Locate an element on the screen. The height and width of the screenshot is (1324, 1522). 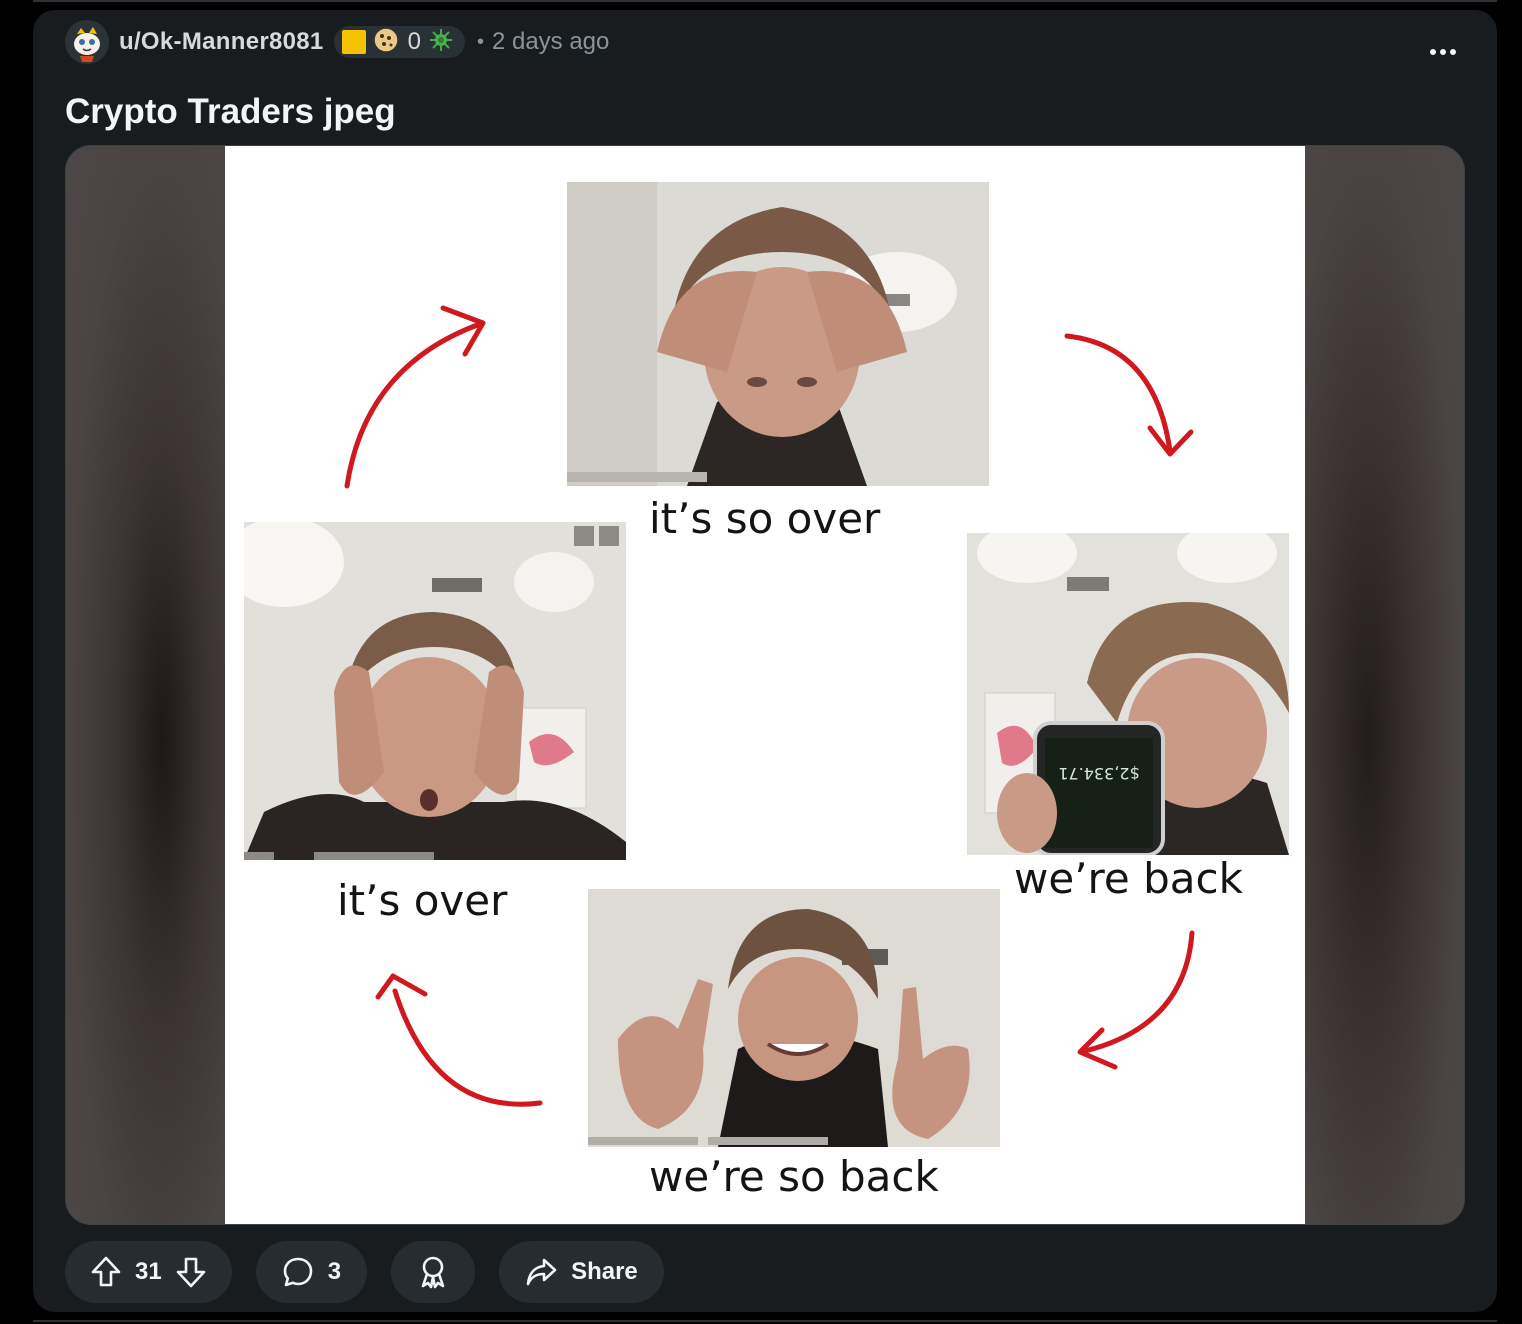
caption-its-so-over: it’s so over is located at coordinates (765, 518).